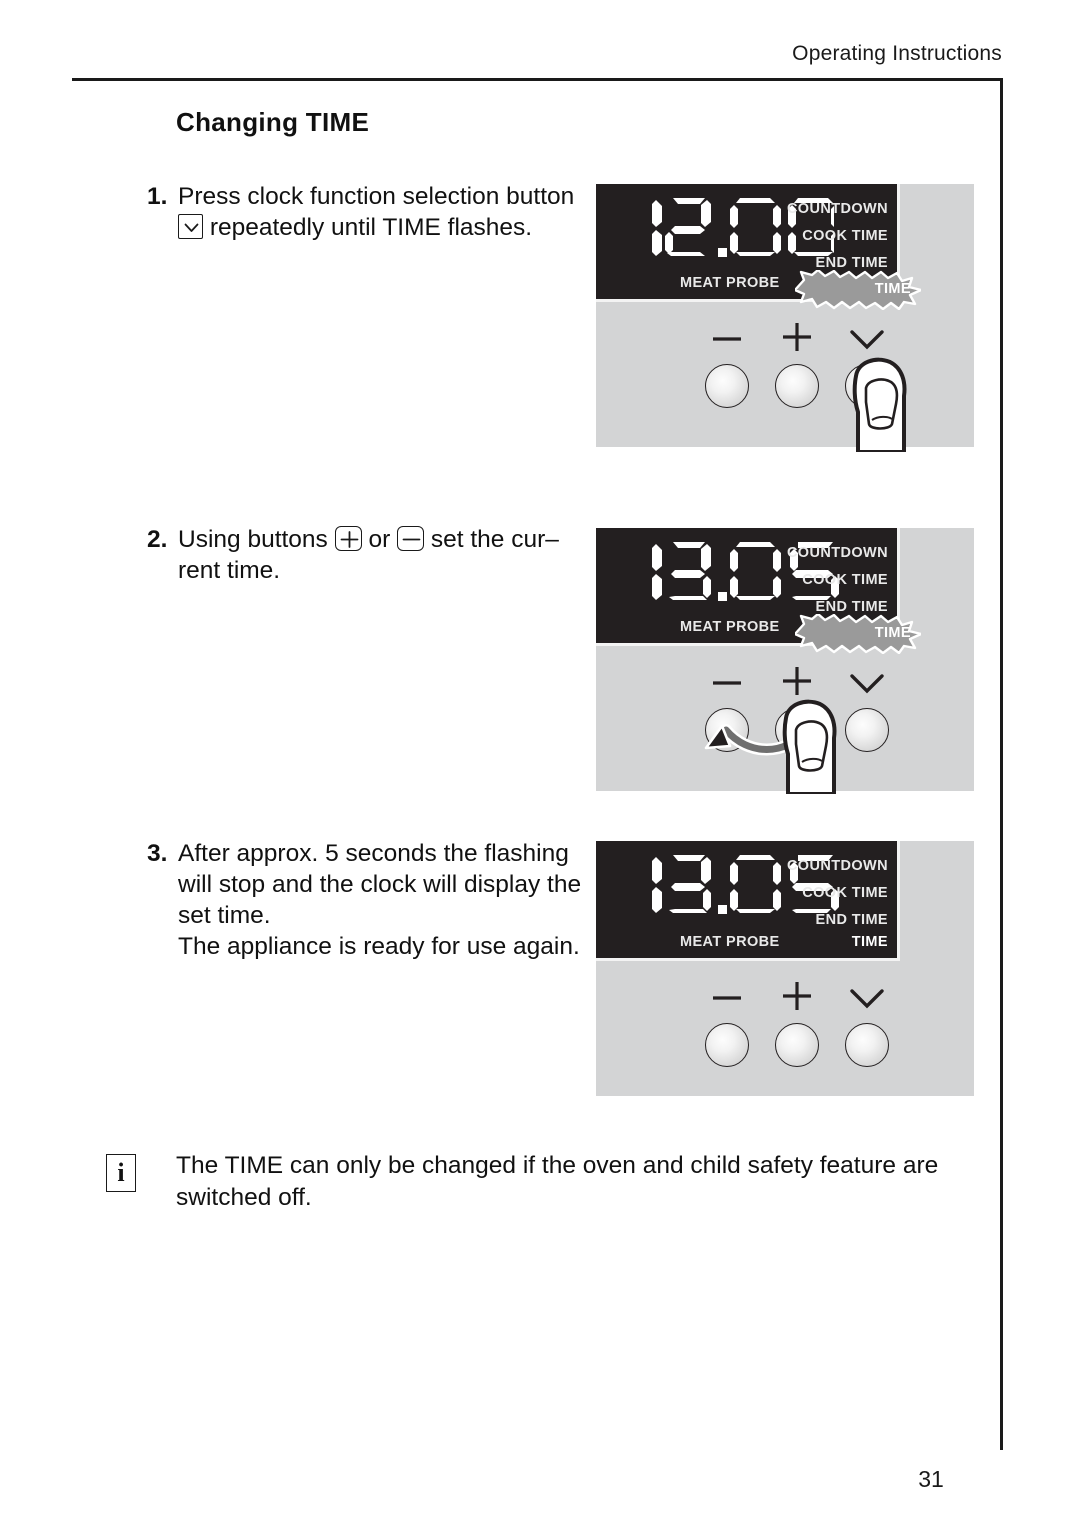 The width and height of the screenshot is (1080, 1529). I want to click on mode-labels-3: COUNTDOWN COOK TIME END TIME, so click(837, 893).